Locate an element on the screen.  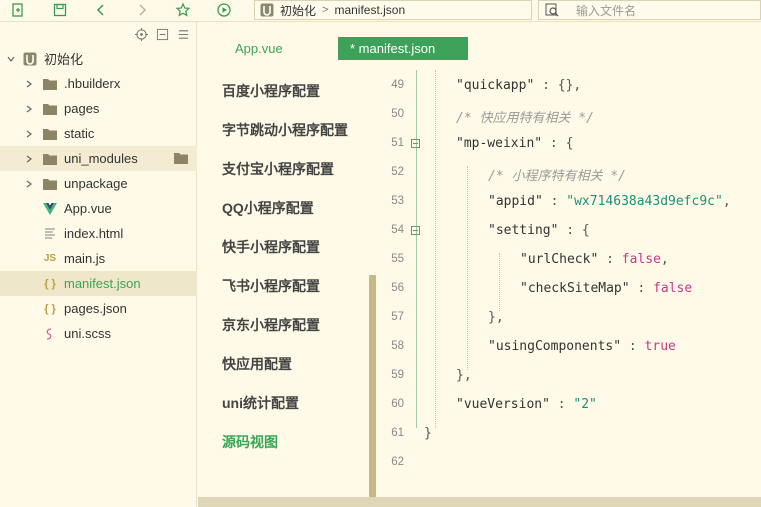
file-search-box: 输入文件名 is located at coordinates (649, 10).